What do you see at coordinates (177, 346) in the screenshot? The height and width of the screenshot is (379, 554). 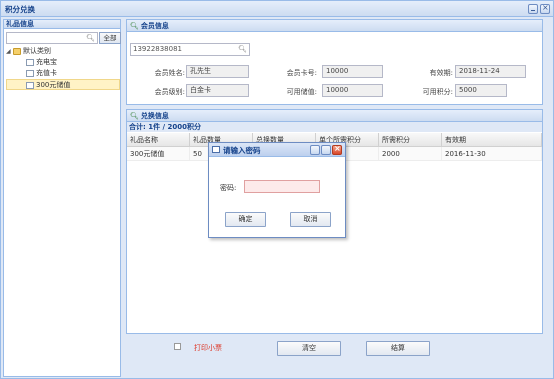 I see `print-receipt-checkbox` at bounding box center [177, 346].